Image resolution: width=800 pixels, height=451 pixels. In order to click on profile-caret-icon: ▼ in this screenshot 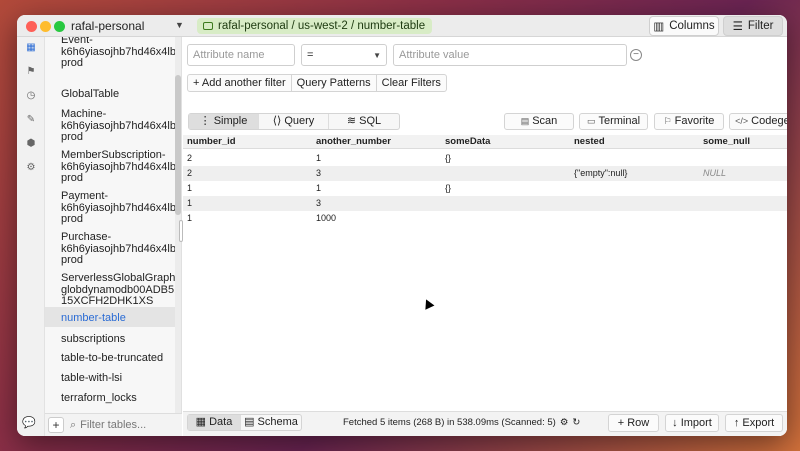, I will do `click(179, 25)`.